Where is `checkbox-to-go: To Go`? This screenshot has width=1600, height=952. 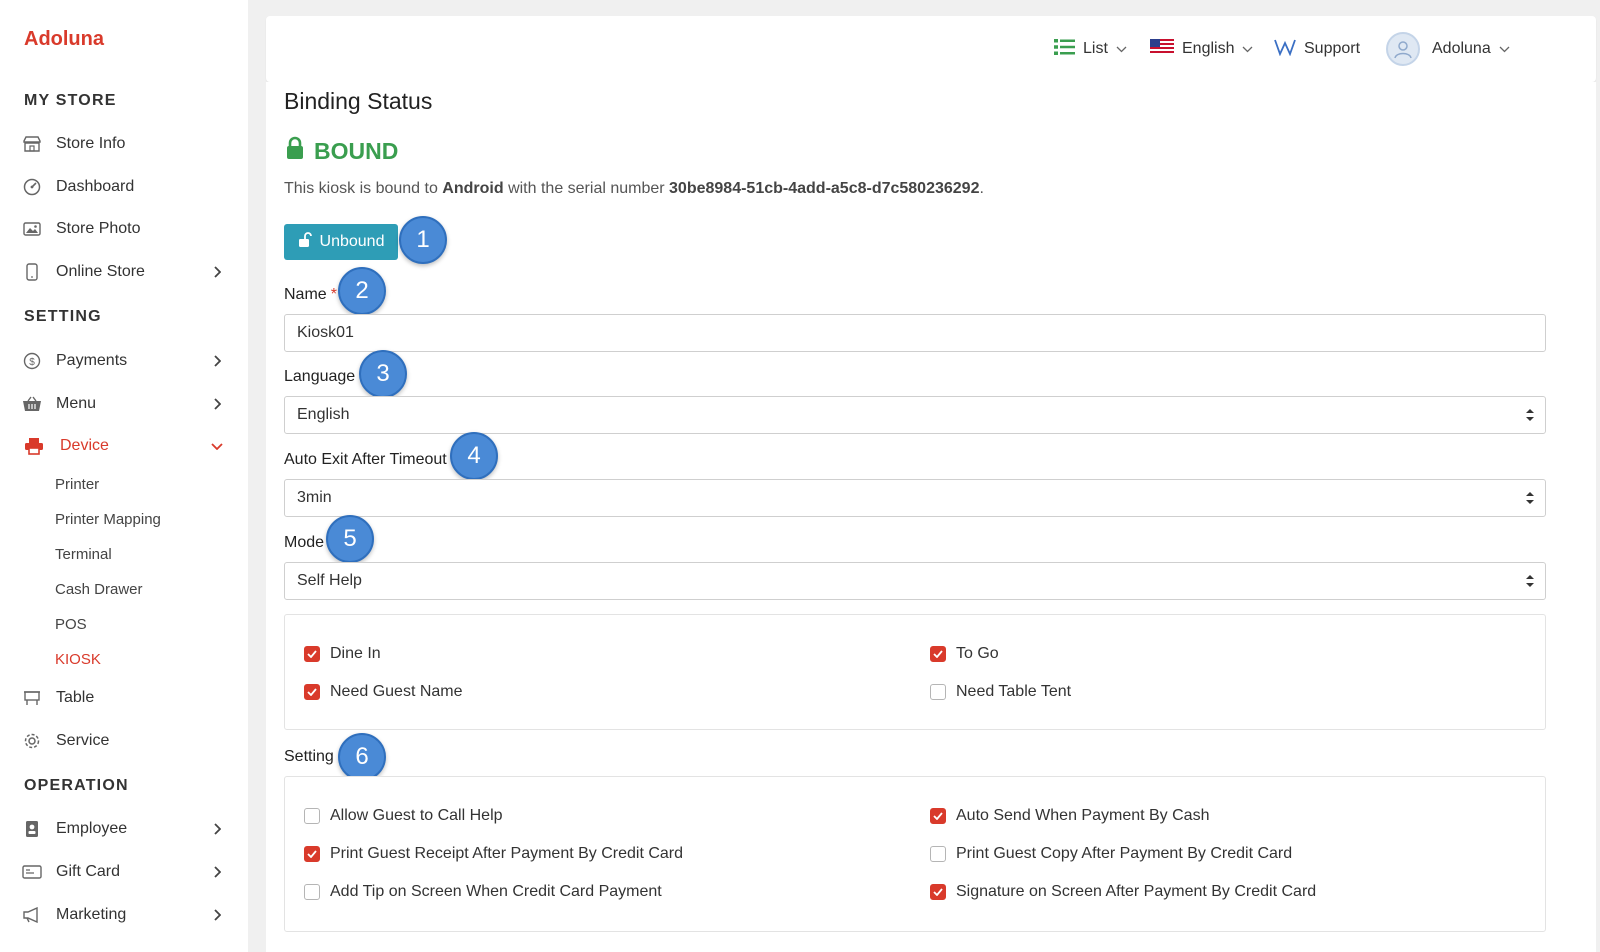
checkbox-to-go: To Go is located at coordinates (964, 654).